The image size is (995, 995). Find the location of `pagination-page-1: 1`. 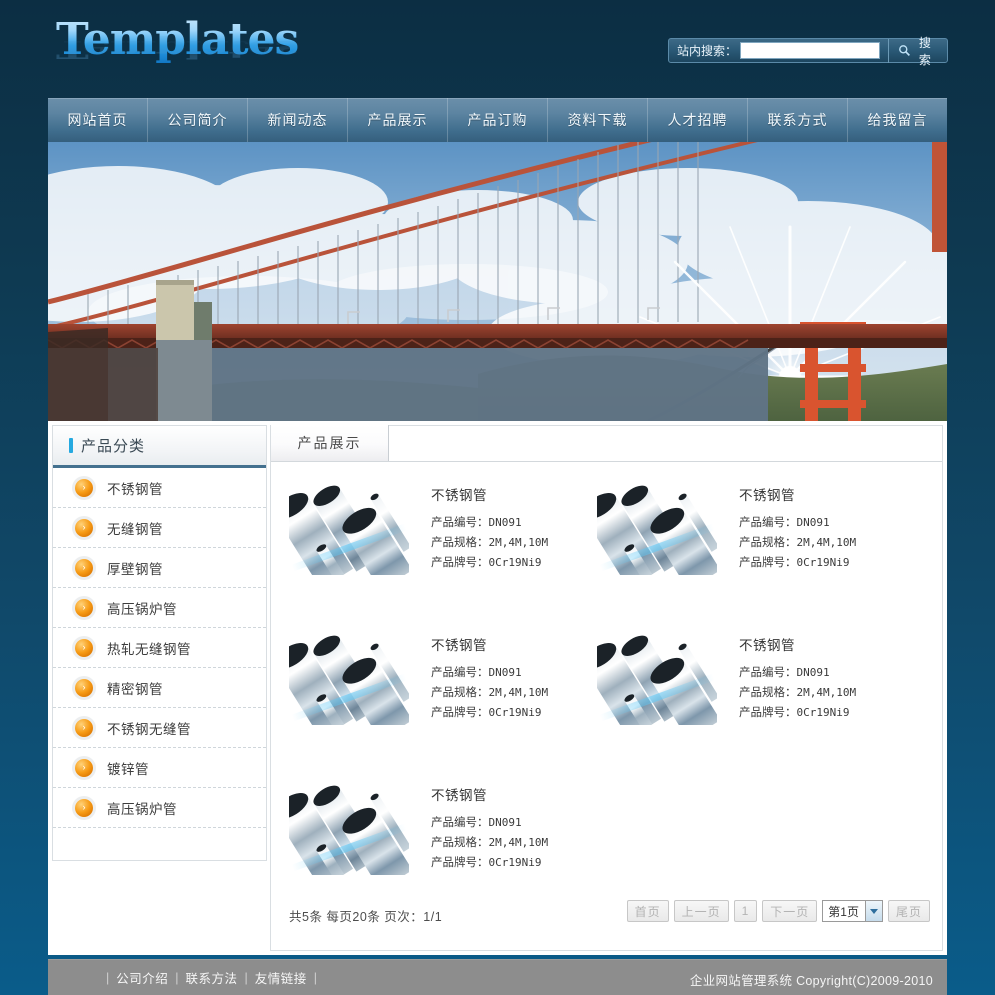

pagination-page-1: 1 is located at coordinates (745, 911).